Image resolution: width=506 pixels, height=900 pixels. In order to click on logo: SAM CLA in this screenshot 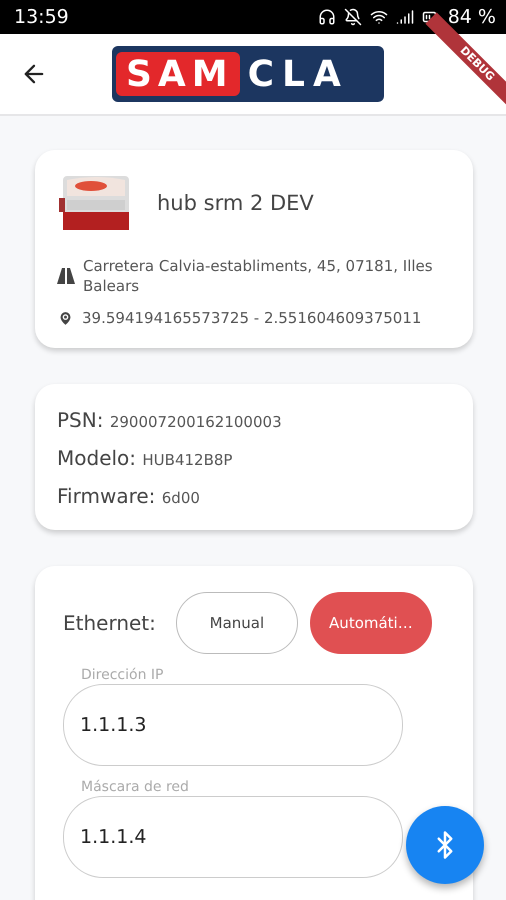, I will do `click(248, 74)`.